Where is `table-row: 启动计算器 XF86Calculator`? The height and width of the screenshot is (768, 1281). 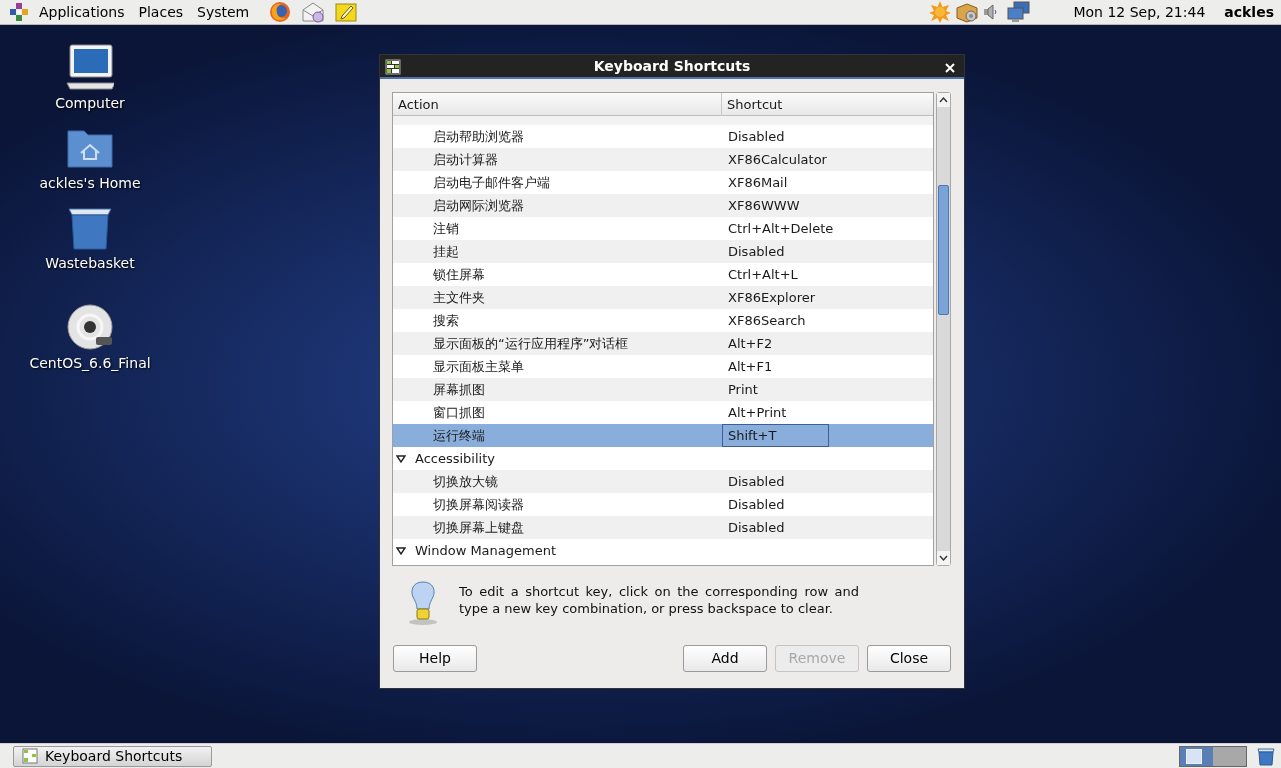 table-row: 启动计算器 XF86Calculator is located at coordinates (663, 159).